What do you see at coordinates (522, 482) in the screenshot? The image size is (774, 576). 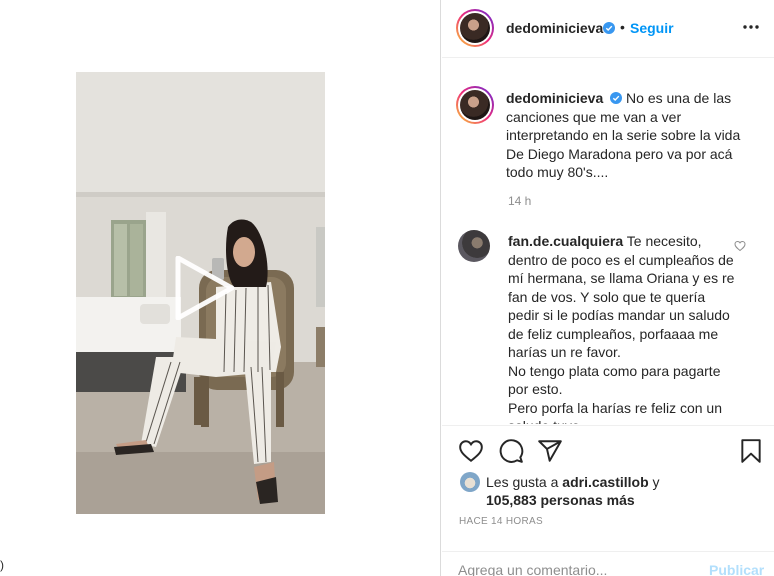 I see `likes-prefix: Les gusta a` at bounding box center [522, 482].